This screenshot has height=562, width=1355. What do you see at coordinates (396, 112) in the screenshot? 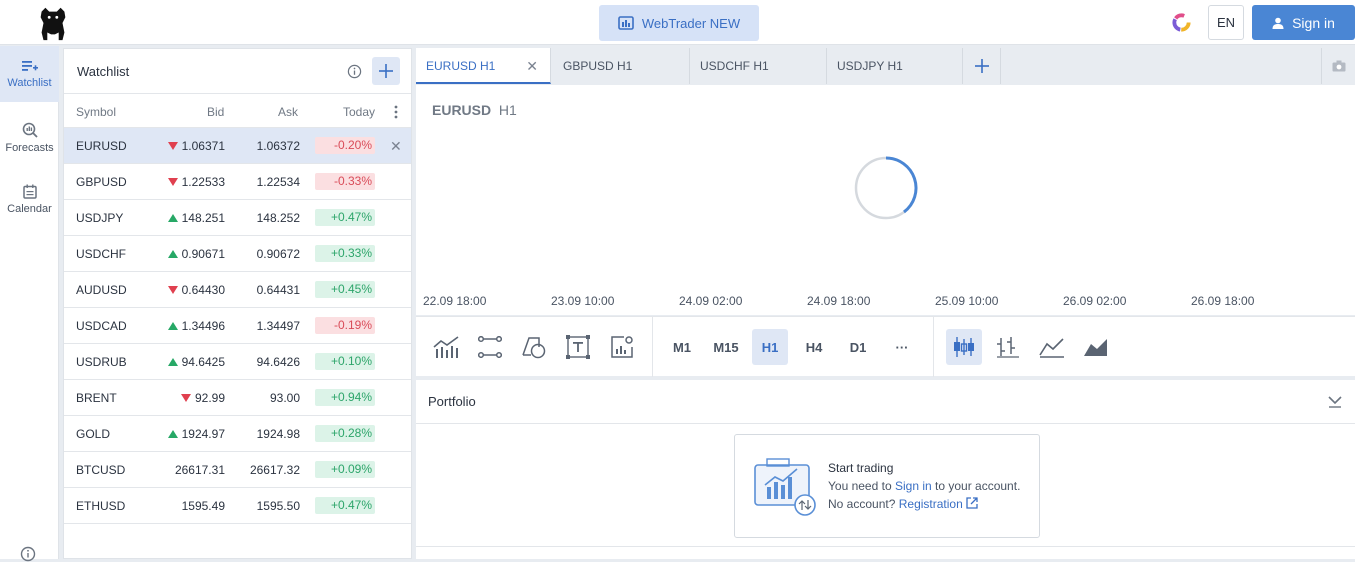
I see `more-vertical-icon` at bounding box center [396, 112].